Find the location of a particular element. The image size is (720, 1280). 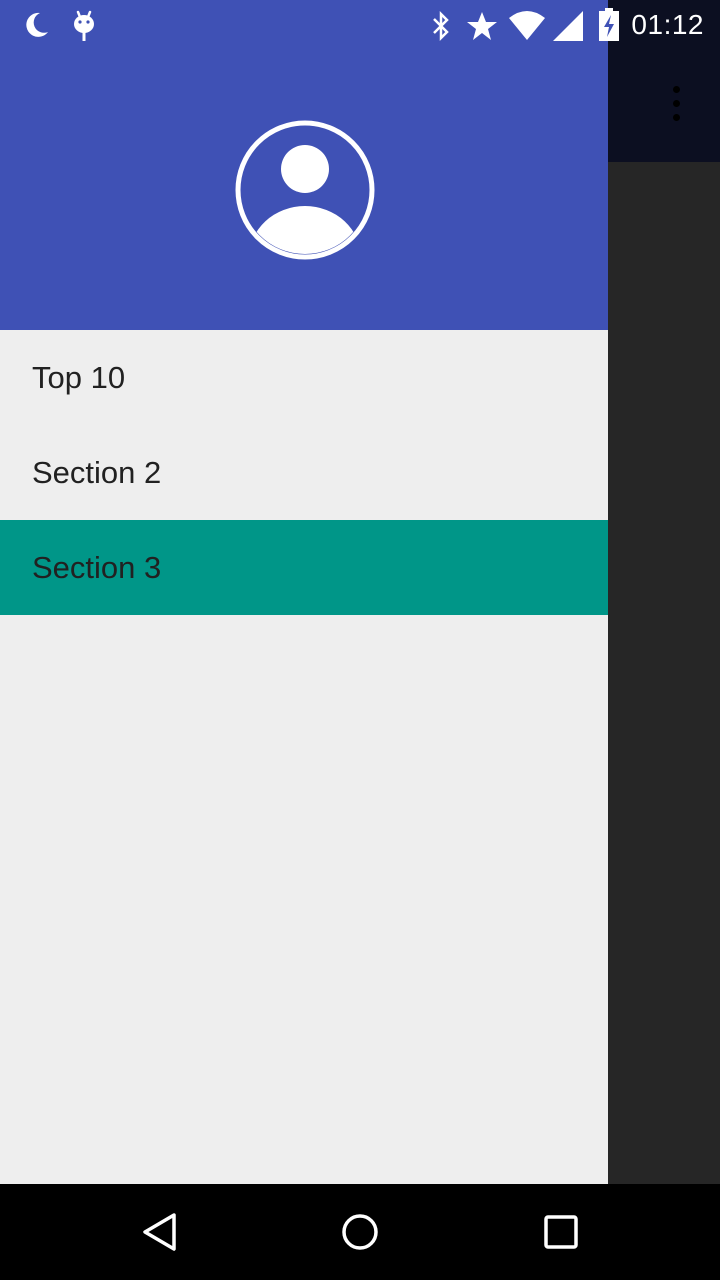

drawer-item-section-2: Section 2 is located at coordinates (304, 472).